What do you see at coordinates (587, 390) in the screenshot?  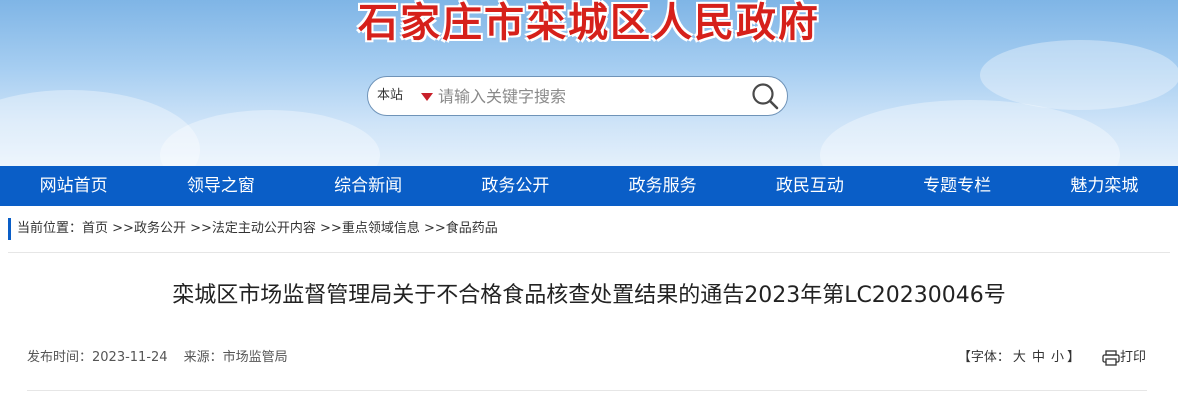 I see `meta-divider` at bounding box center [587, 390].